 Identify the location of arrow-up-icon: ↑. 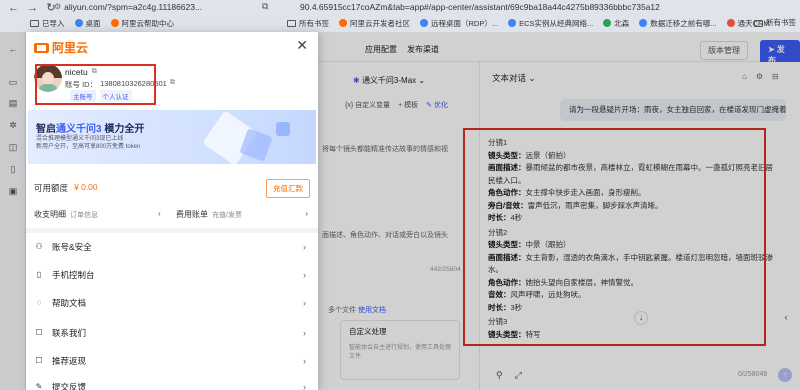
(785, 374).